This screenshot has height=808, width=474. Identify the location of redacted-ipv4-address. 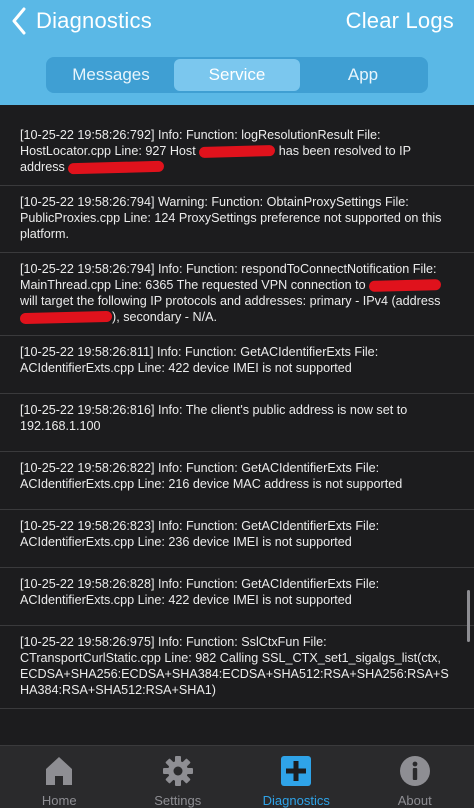
(66, 317).